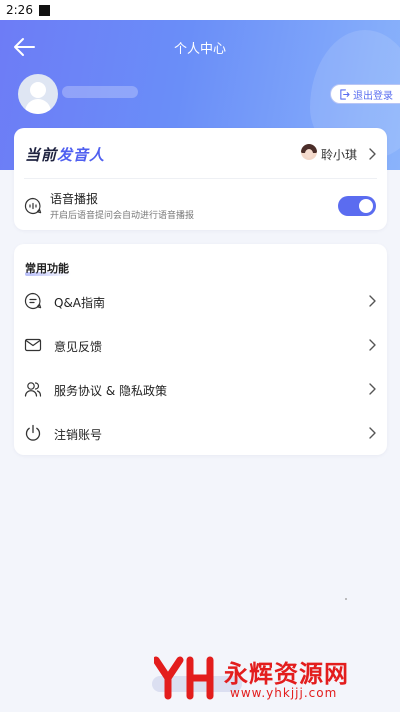 This screenshot has height=712, width=400. Describe the element at coordinates (47, 268) in the screenshot. I see `section-title: 常用功能` at that location.